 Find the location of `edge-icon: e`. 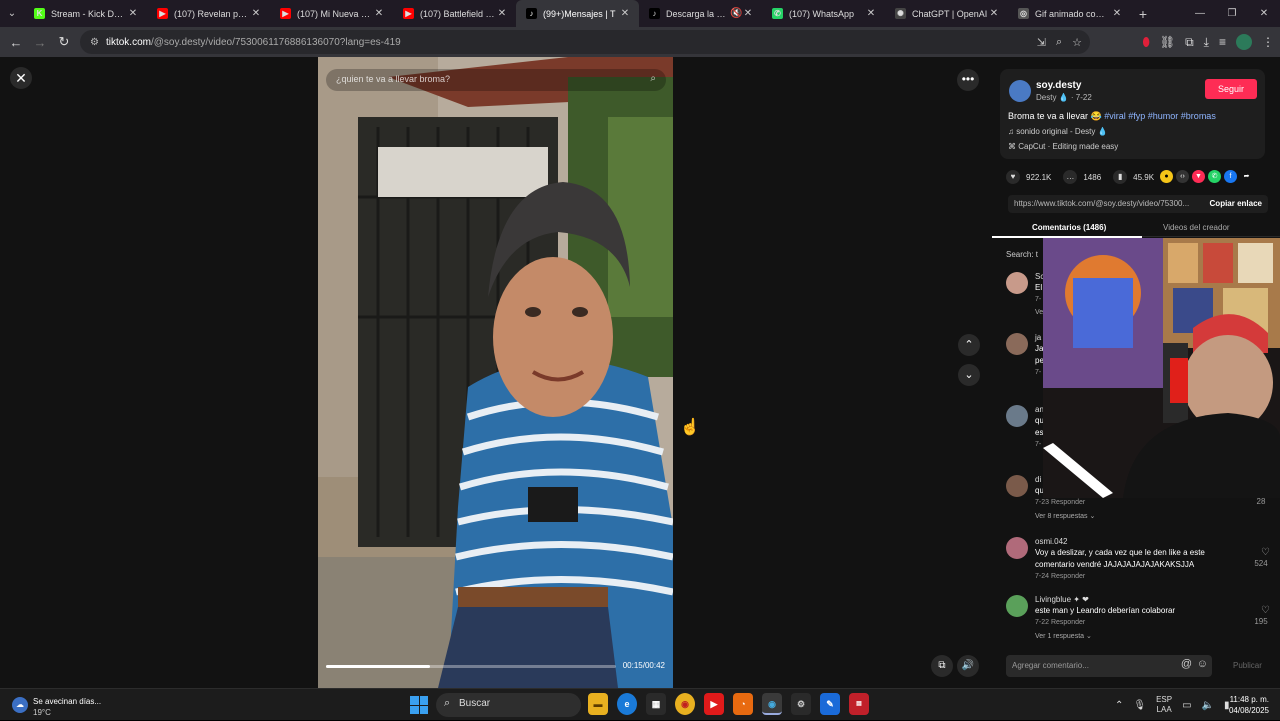

edge-icon: e is located at coordinates (627, 704).